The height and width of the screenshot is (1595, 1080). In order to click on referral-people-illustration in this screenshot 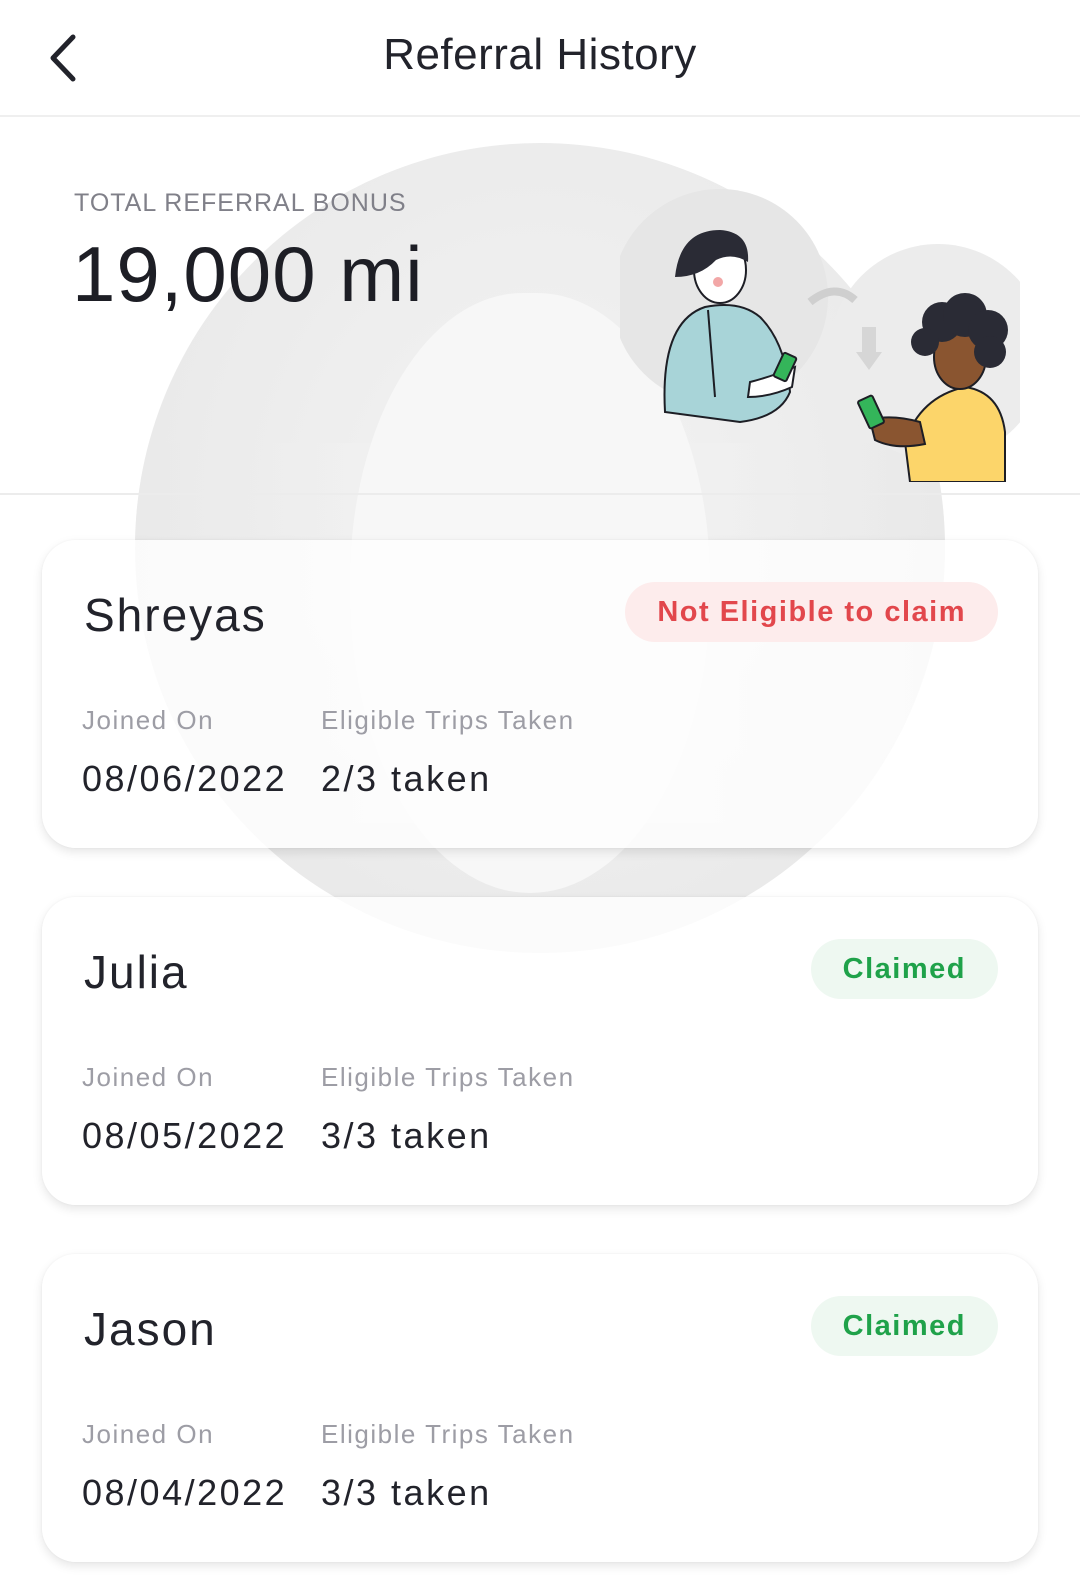, I will do `click(820, 335)`.